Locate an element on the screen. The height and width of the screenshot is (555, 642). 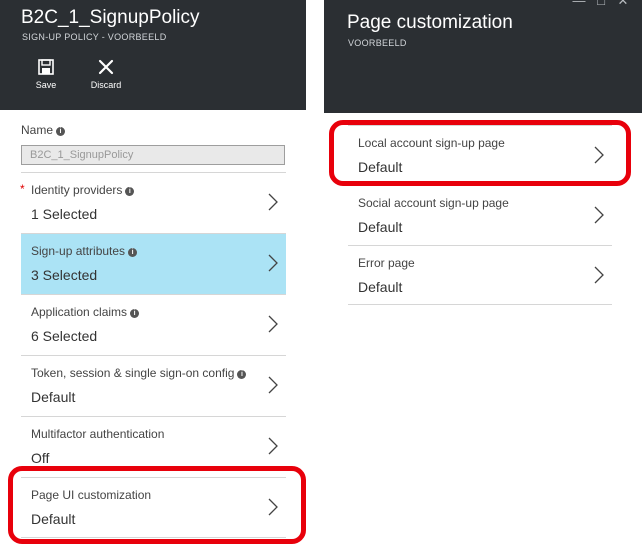
window-controls: — □ ✕ is located at coordinates (601, 5).